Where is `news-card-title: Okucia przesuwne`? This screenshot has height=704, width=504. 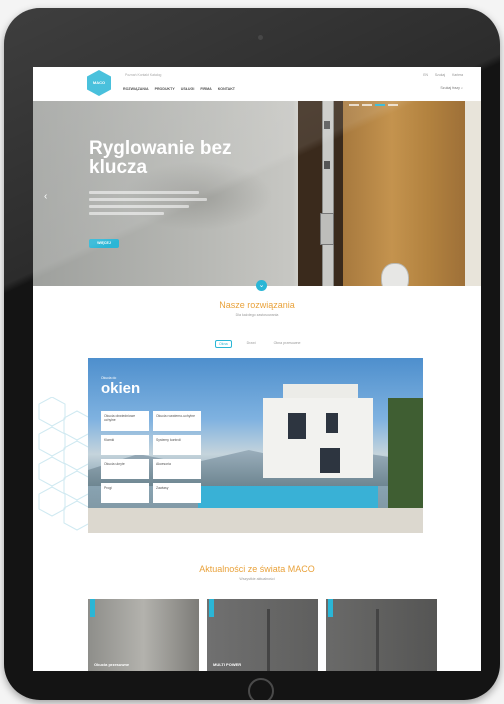
news-card-title: Okucia przesuwne is located at coordinates (112, 664).